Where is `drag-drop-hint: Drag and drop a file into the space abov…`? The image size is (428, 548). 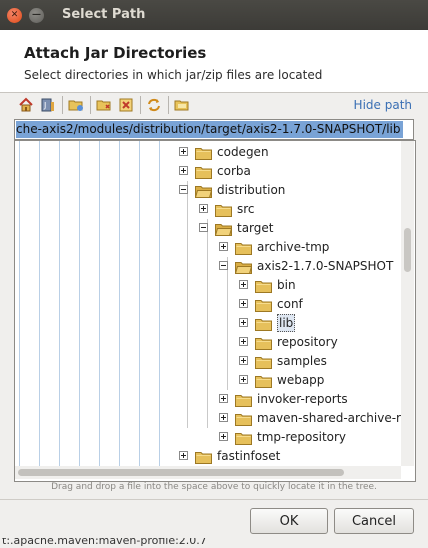
drag-drop-hint: Drag and drop a file into the space abov… is located at coordinates (214, 487).